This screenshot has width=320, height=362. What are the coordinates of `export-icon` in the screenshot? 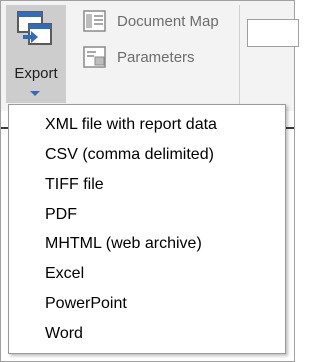 It's located at (34, 28).